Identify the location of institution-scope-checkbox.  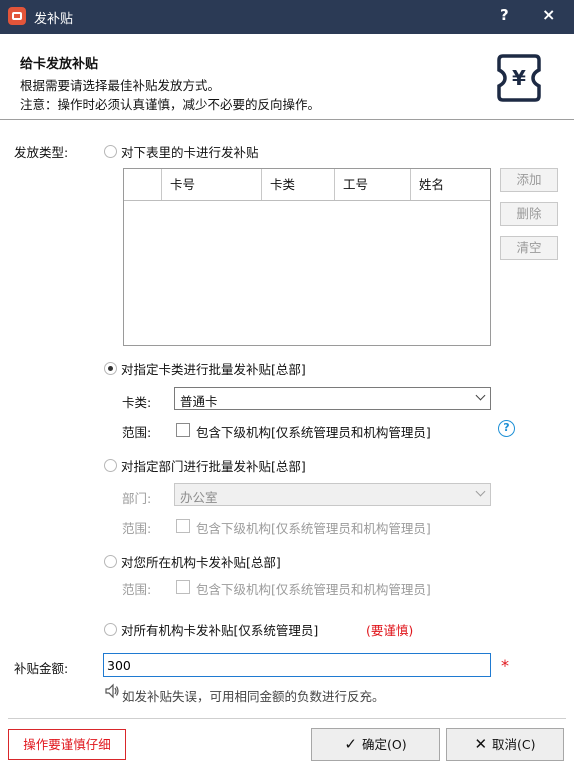
(183, 587).